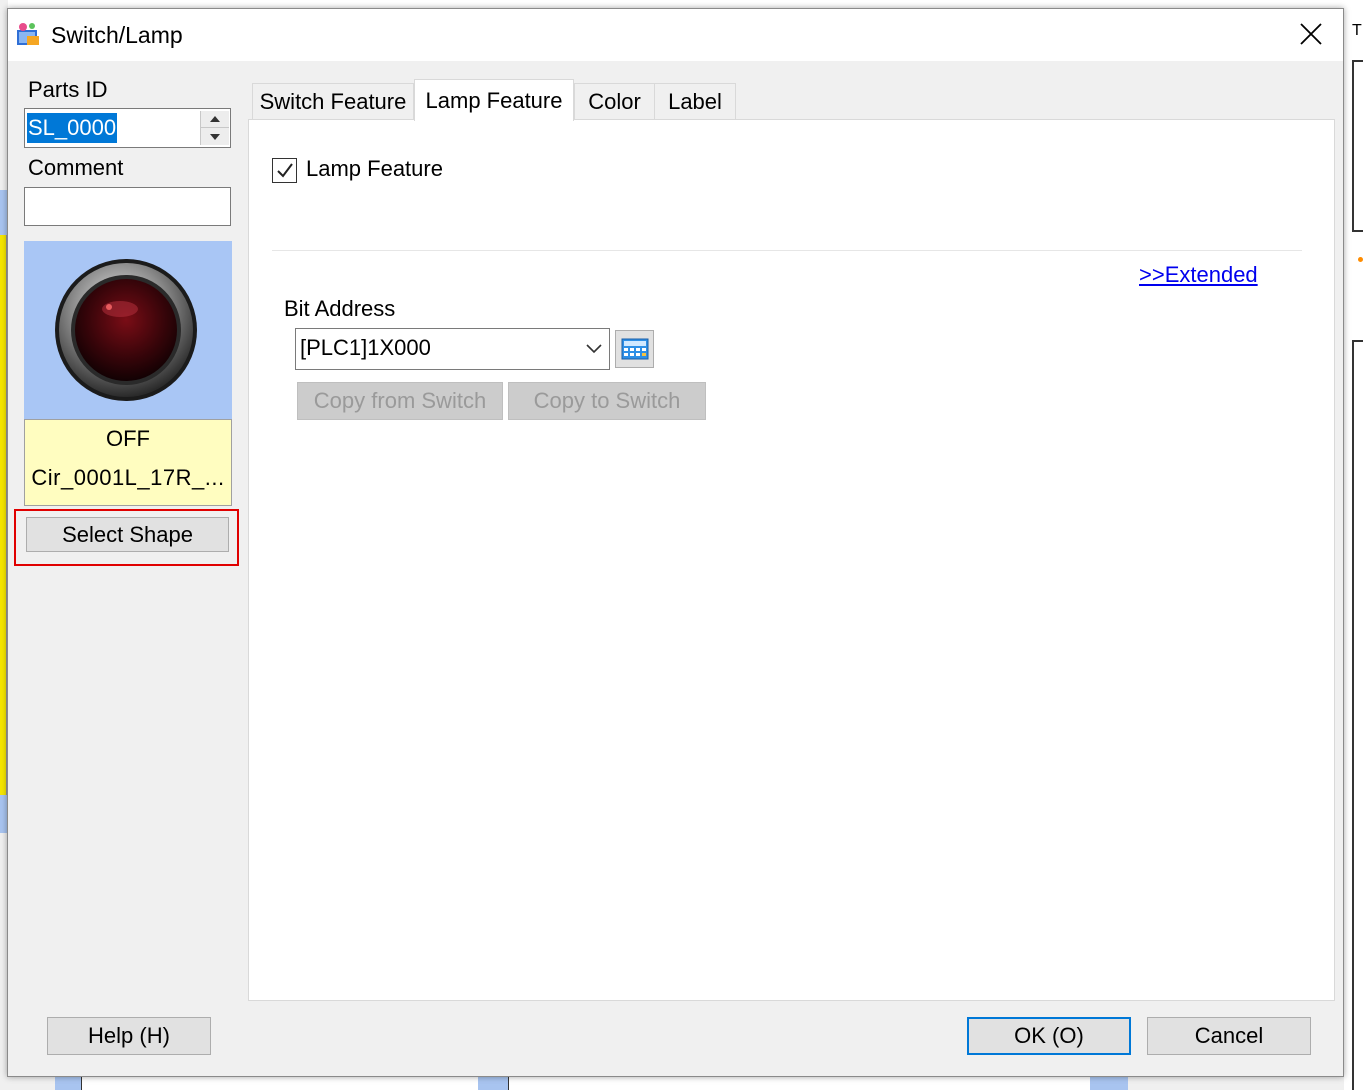  Describe the element at coordinates (72, 128) in the screenshot. I see `parts-id-value: SL_0000` at that location.